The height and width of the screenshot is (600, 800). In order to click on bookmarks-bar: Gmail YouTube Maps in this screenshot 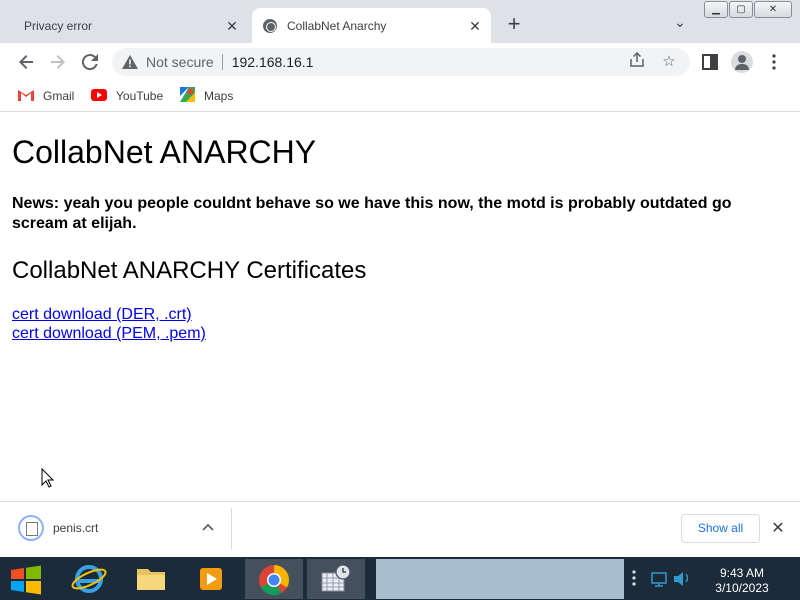, I will do `click(400, 96)`.